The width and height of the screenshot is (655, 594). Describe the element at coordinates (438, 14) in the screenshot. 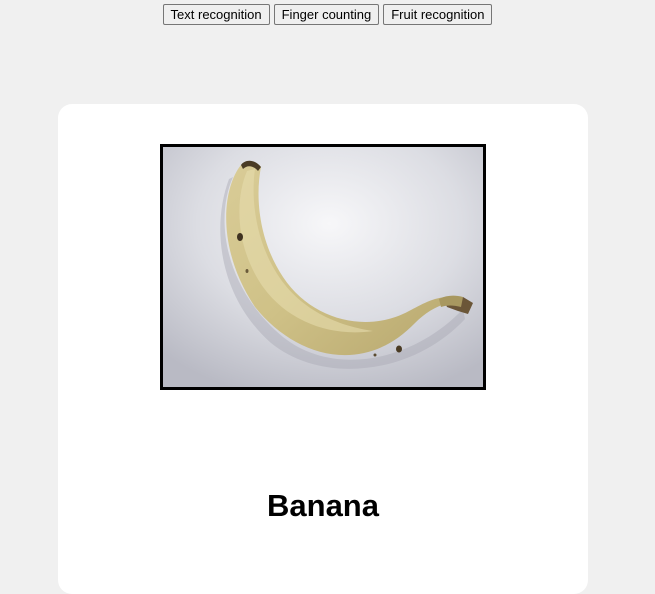

I see `fruit-recognition-button: Fruit recognition` at that location.